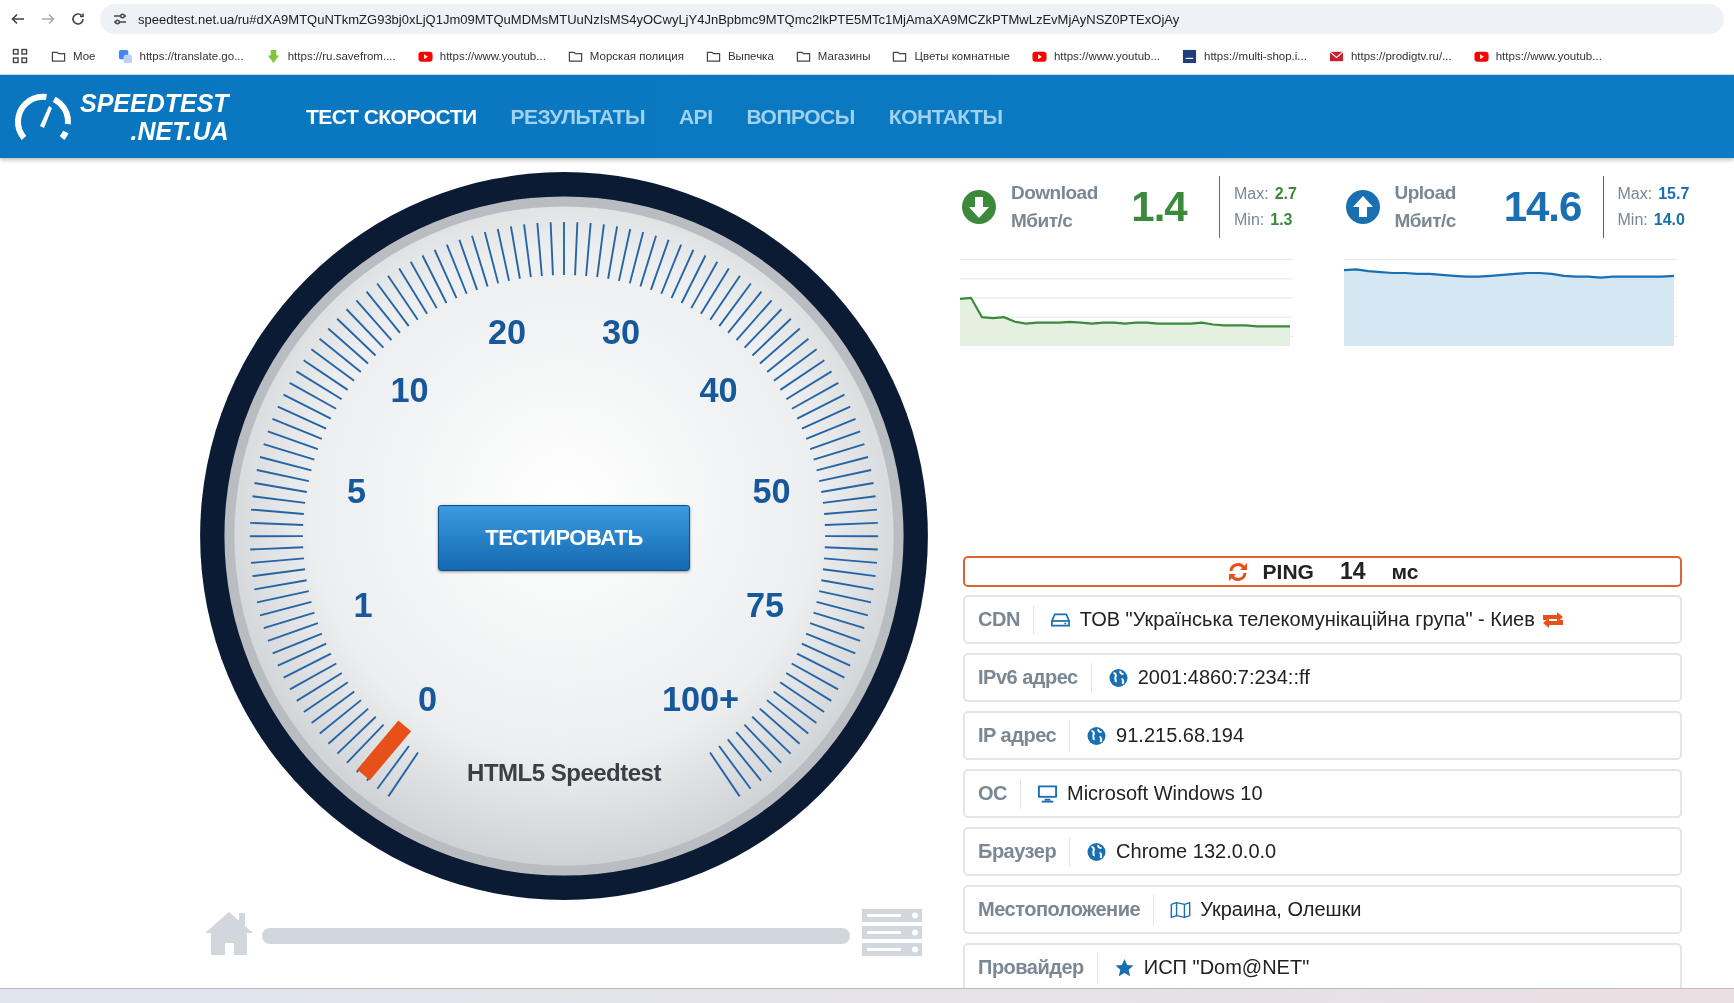 This screenshot has height=1003, width=1734. I want to click on logo-text: SPEEDTEST .NET.UA, so click(154, 116).